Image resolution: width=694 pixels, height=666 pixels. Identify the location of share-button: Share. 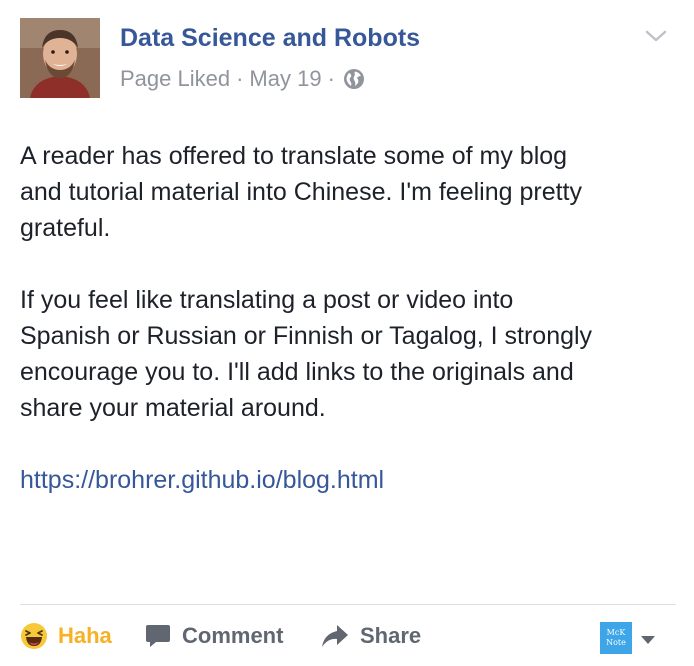
(370, 636).